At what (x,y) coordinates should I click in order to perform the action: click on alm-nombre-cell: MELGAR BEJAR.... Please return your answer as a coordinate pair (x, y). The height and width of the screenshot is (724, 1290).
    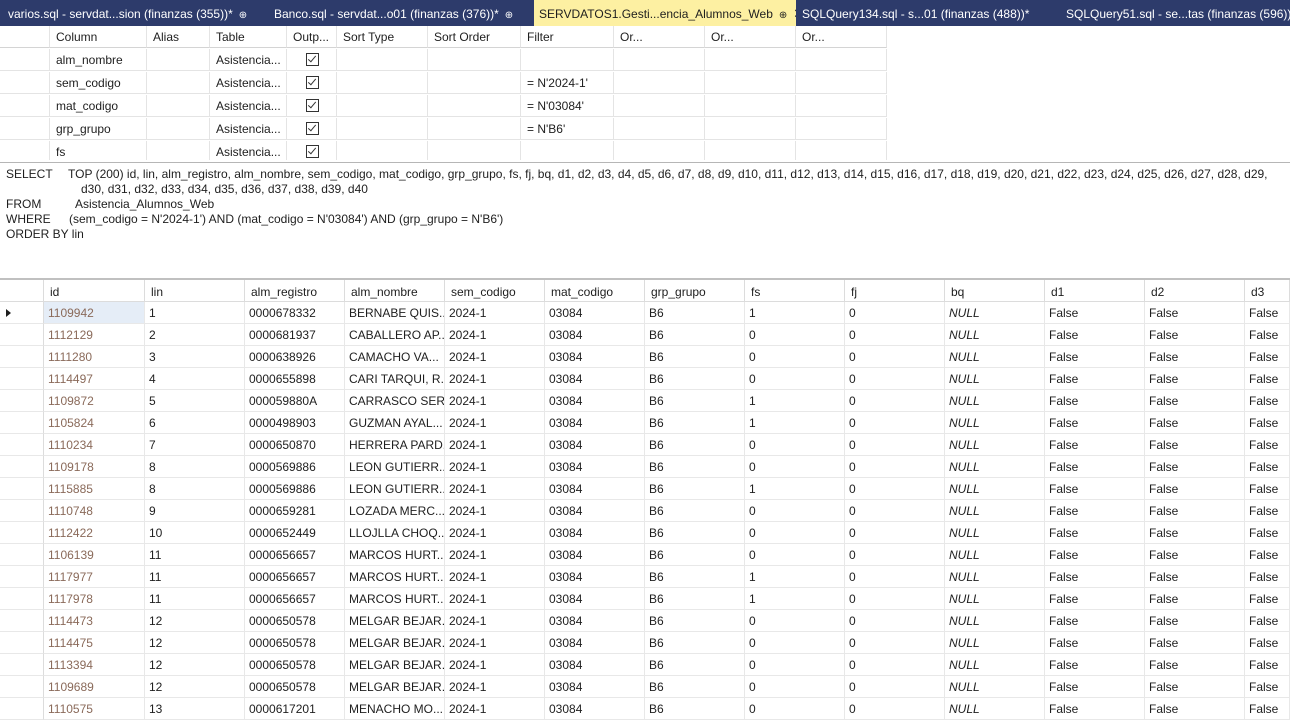
    Looking at the image, I should click on (395, 687).